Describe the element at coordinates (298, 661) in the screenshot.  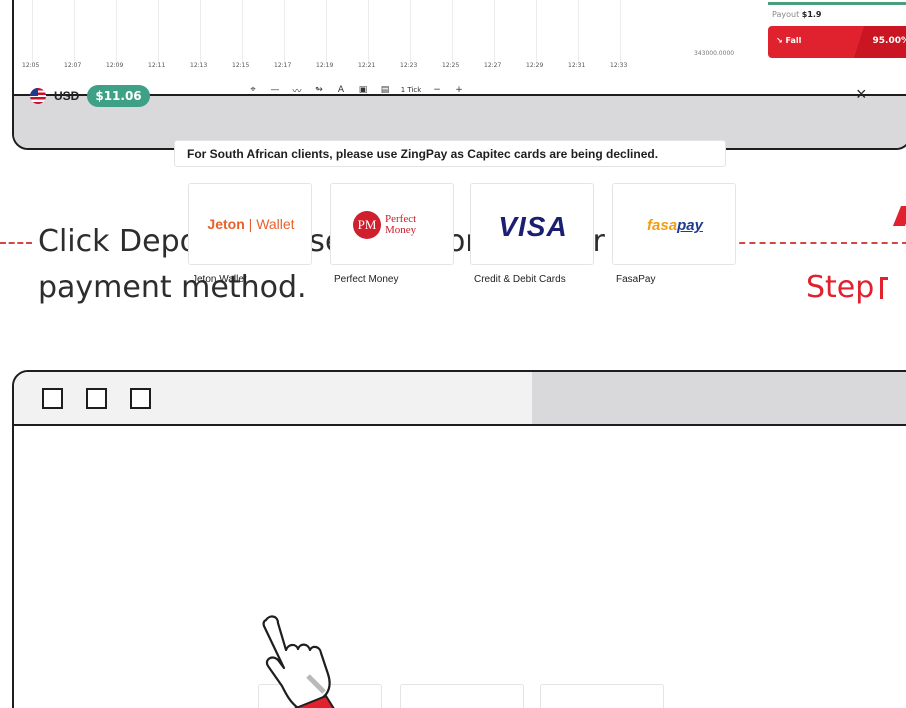
I see `pointing-hand-icon` at that location.